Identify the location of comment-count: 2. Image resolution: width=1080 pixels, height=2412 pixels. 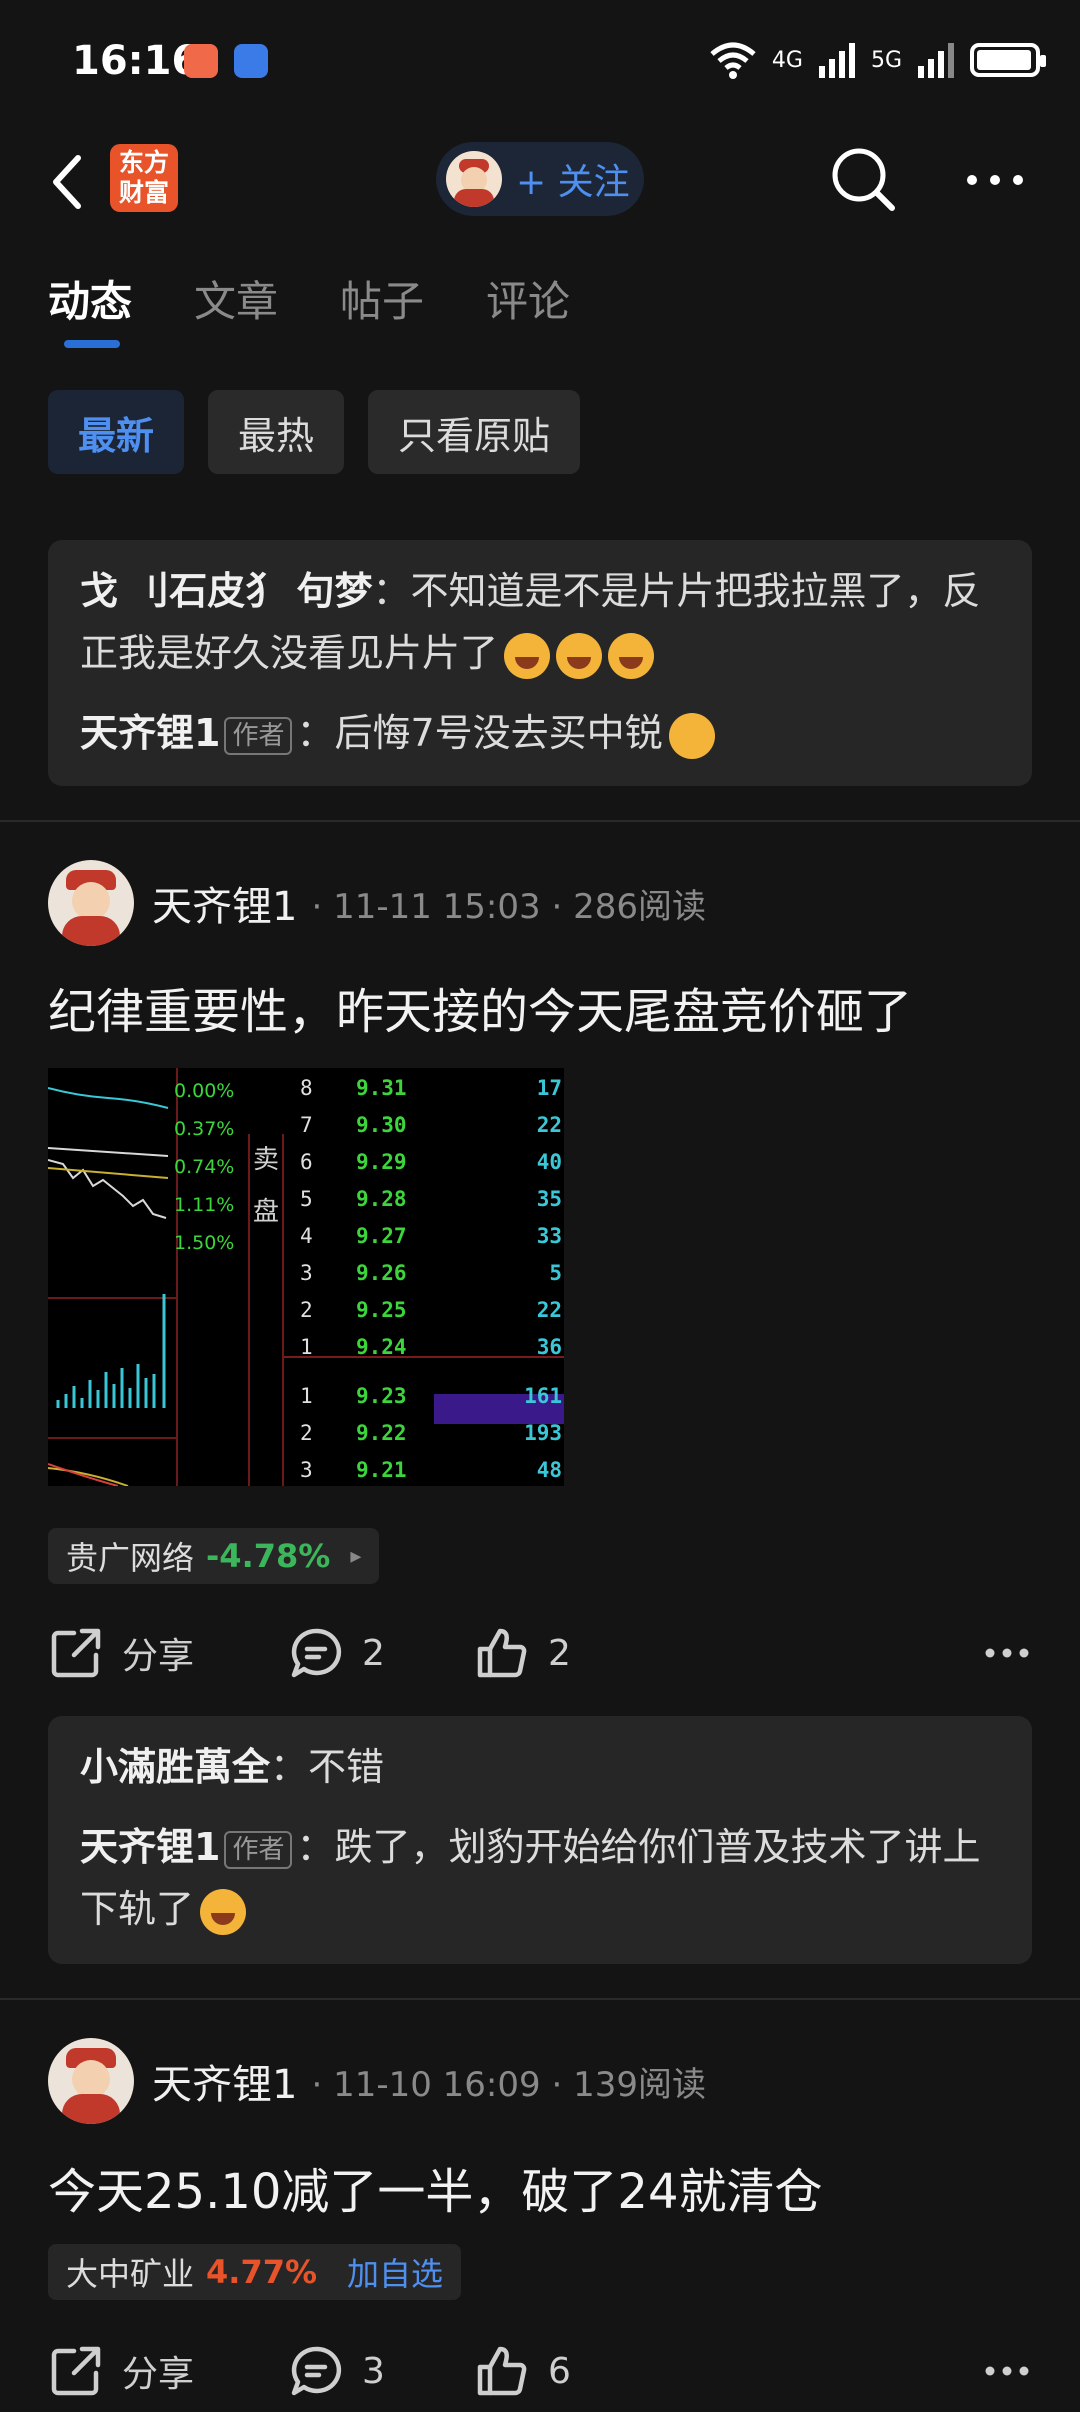
(373, 1653).